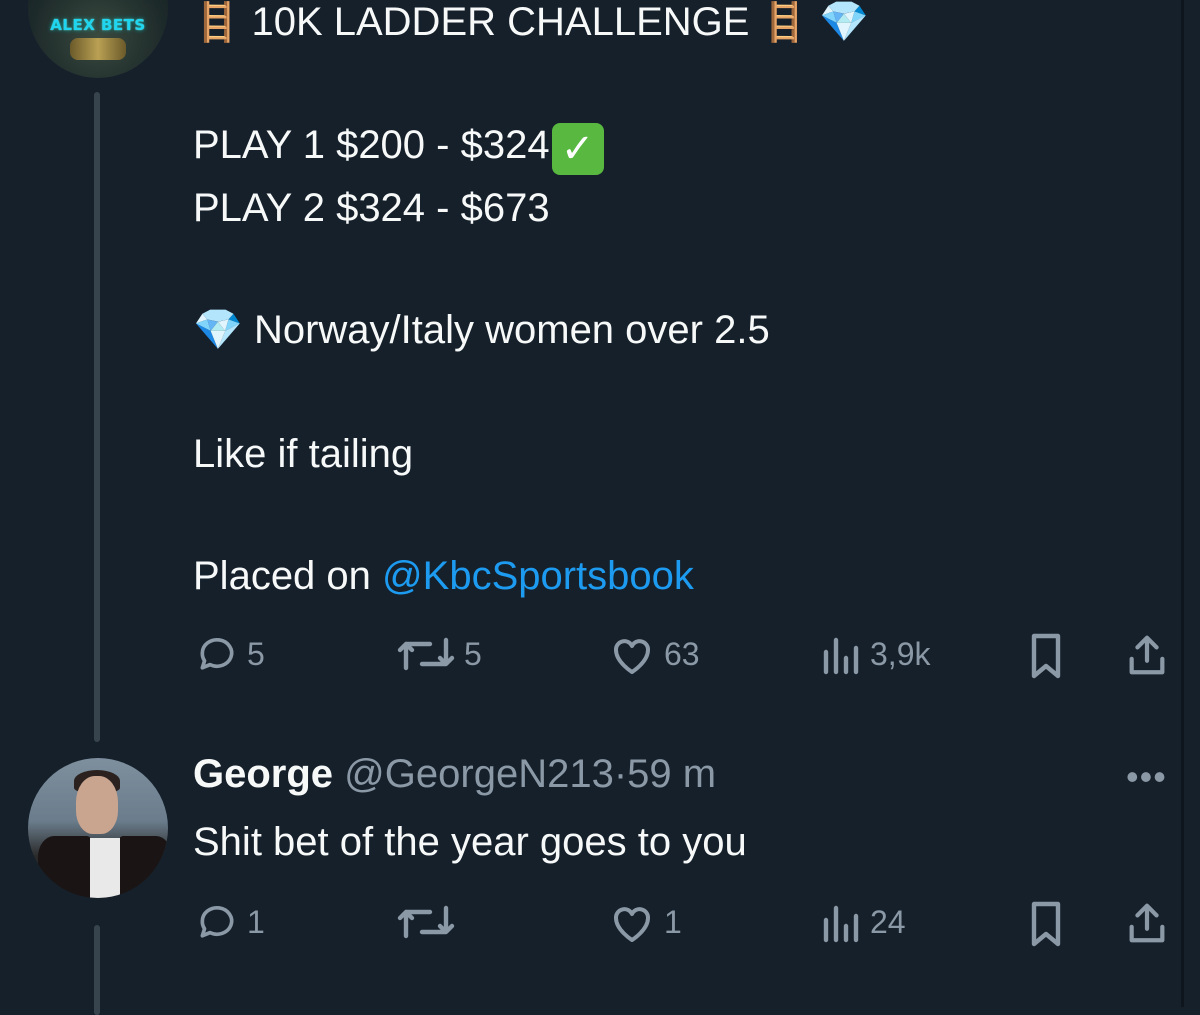 The height and width of the screenshot is (1015, 1200). I want to click on tweet-action-bar: 5 5 63 3,9k, so click(600, 657).